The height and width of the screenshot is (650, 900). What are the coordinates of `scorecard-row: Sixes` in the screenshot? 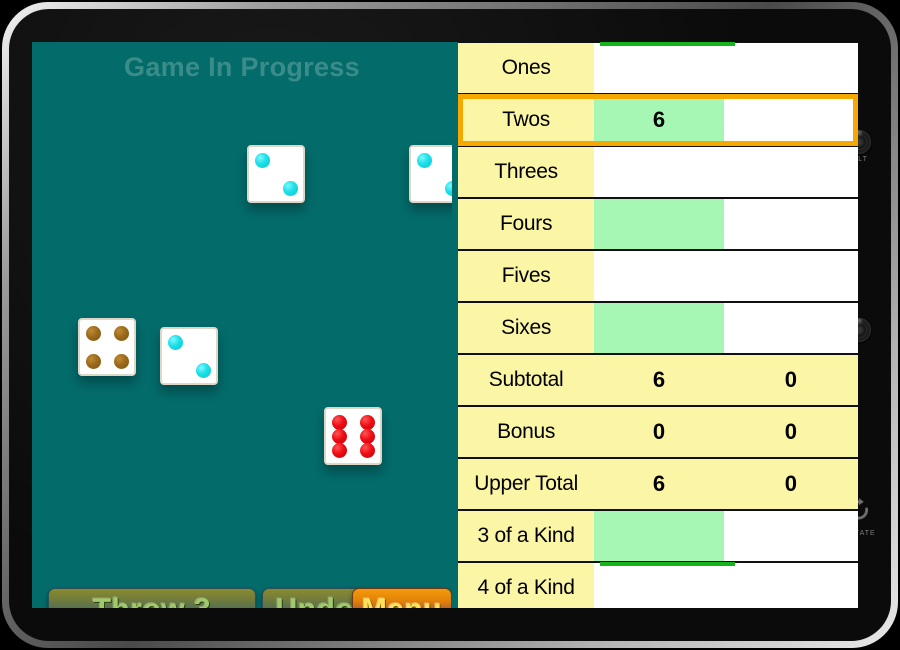 It's located at (658, 328).